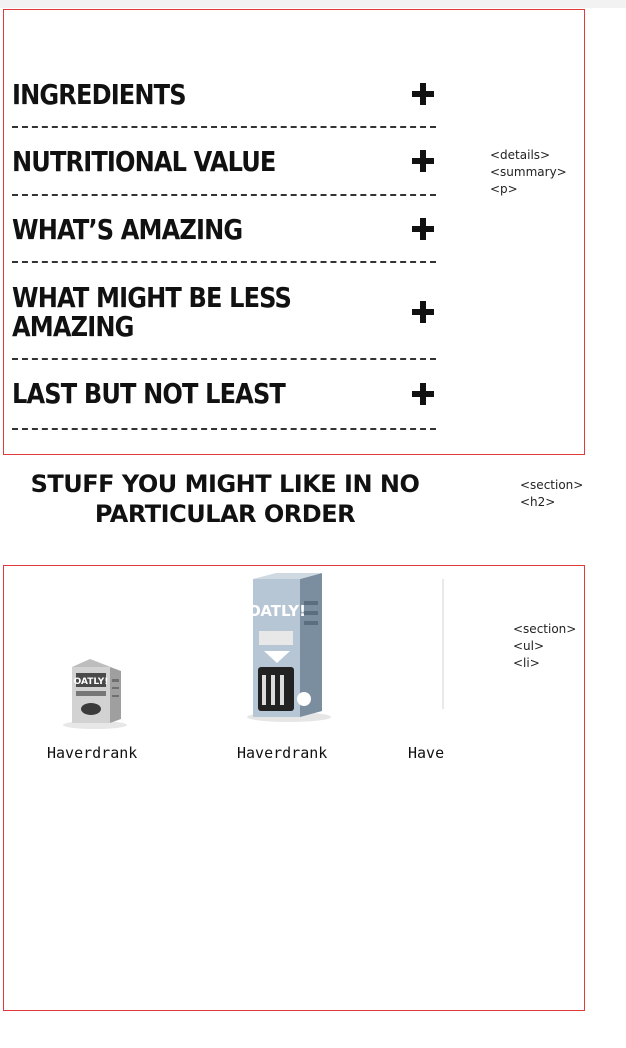  I want to click on product-image-tall-carton: OATLY!, so click(289, 647).